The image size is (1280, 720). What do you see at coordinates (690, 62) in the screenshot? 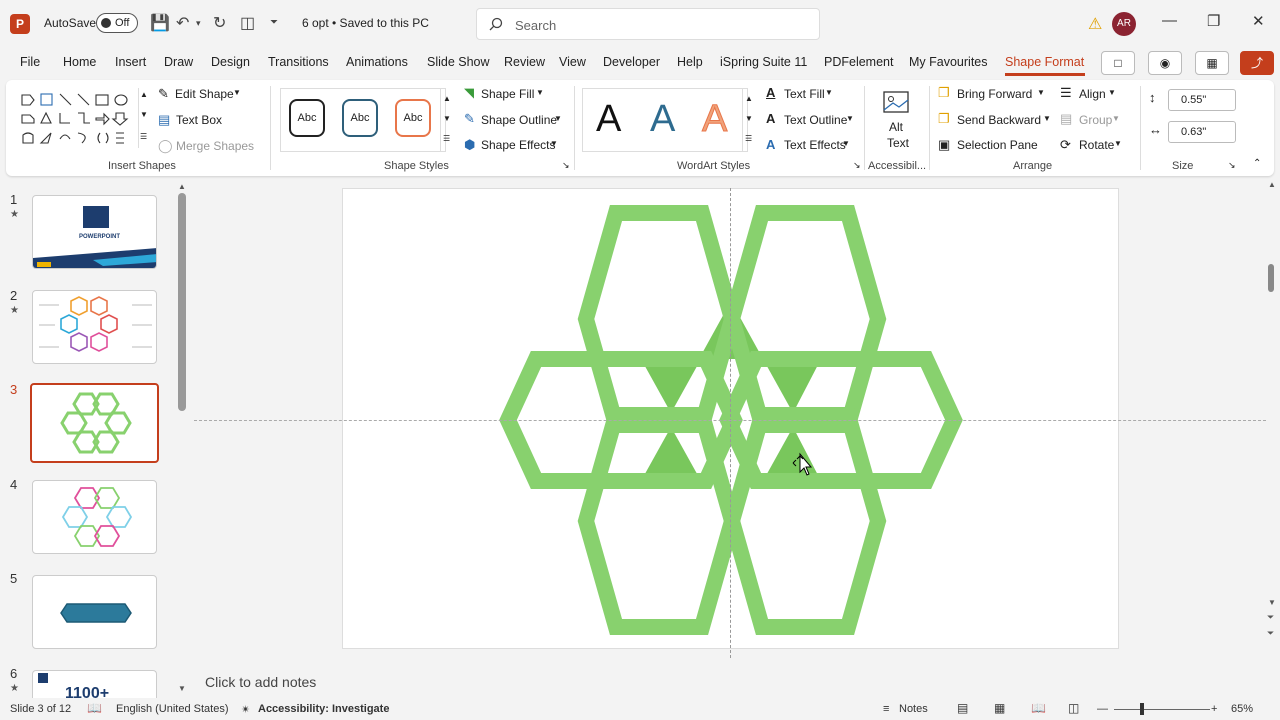
I see `tab-help: Help` at bounding box center [690, 62].